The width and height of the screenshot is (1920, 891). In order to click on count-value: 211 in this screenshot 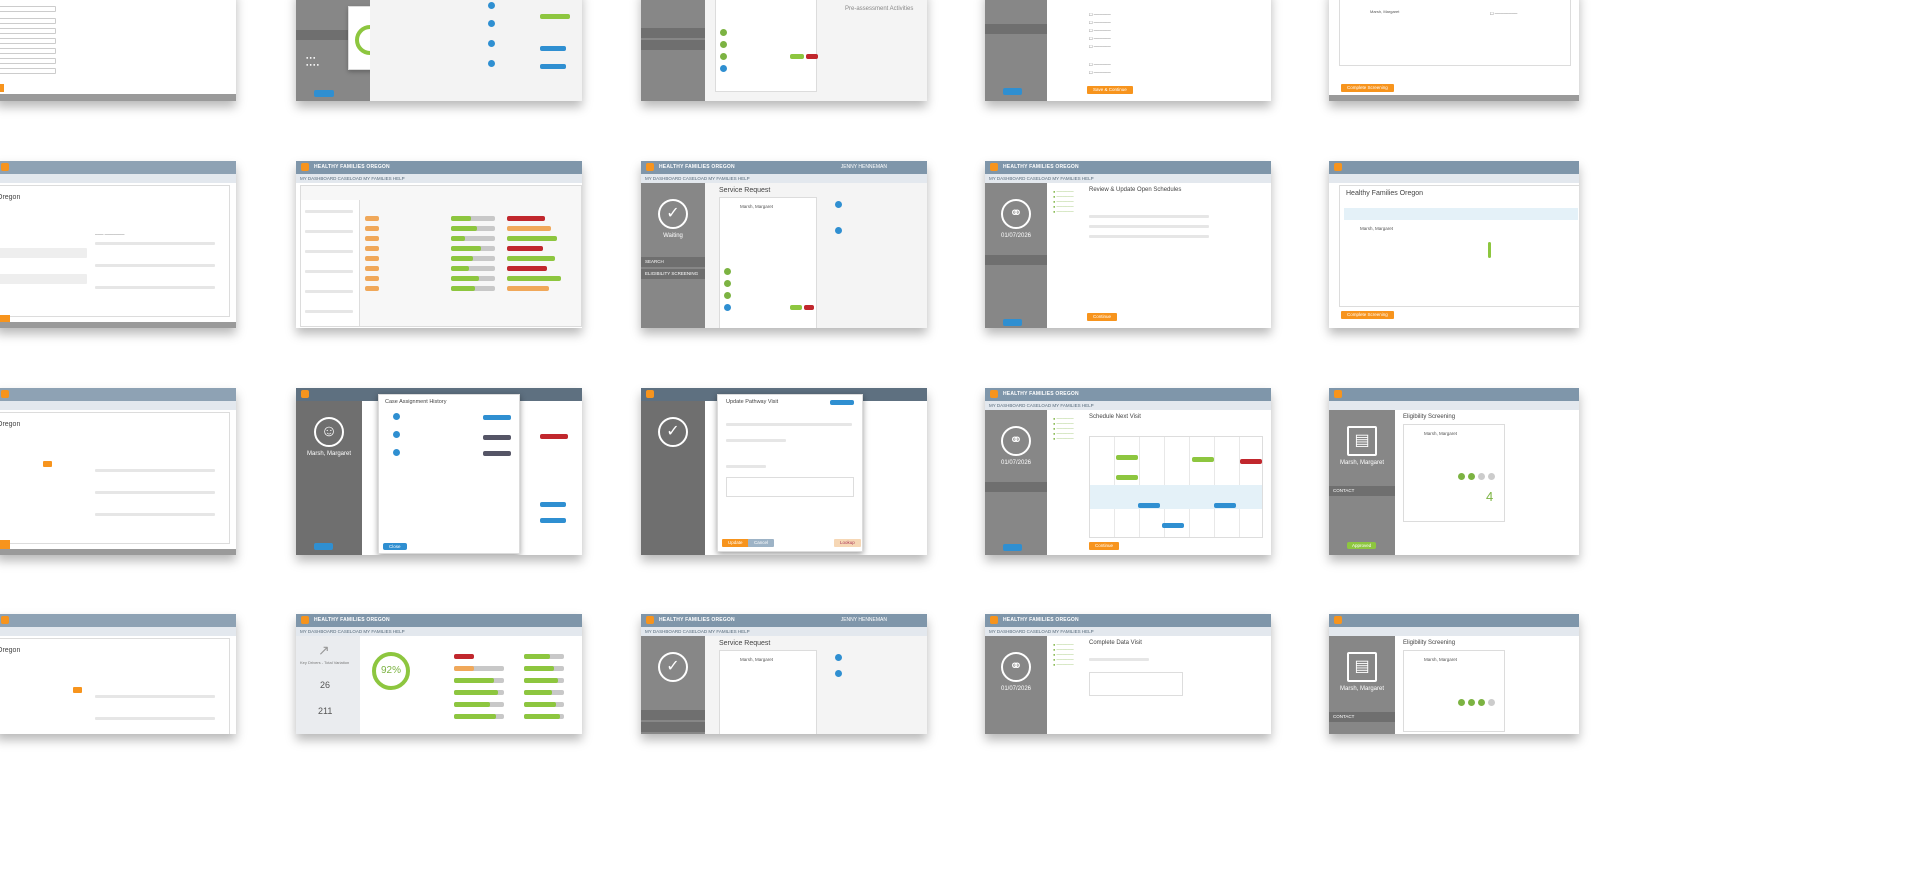, I will do `click(325, 711)`.